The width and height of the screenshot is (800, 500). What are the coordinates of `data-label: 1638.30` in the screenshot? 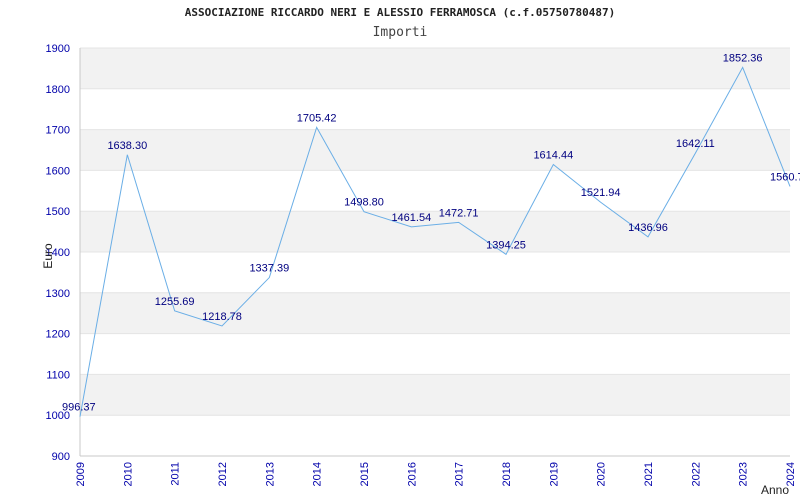 It's located at (127, 146).